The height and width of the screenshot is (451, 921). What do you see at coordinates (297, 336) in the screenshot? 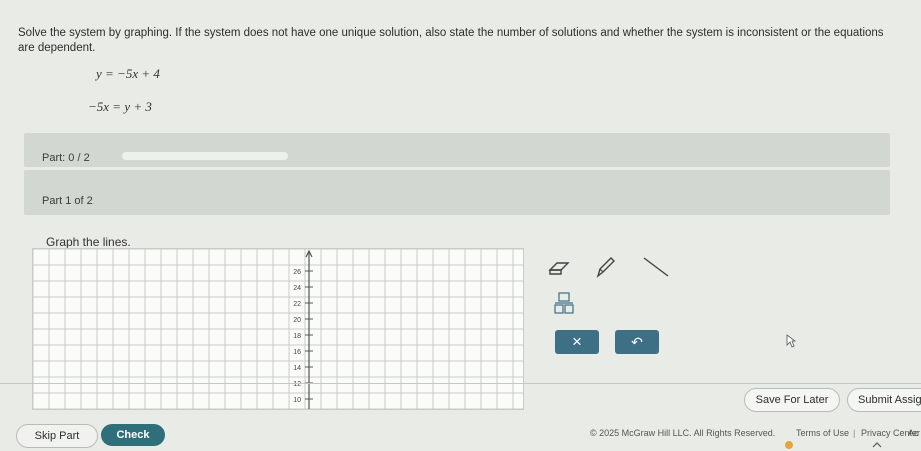
I see `y-tick-label: 18` at bounding box center [297, 336].